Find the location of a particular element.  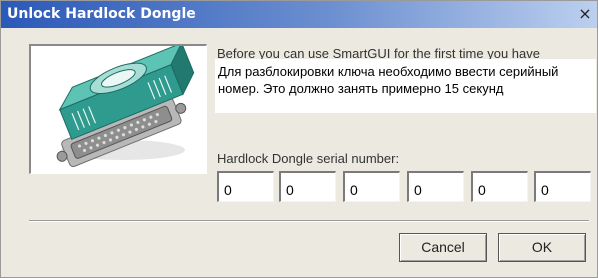

window-title: Unlock Hardlock Dongle is located at coordinates (101, 14).